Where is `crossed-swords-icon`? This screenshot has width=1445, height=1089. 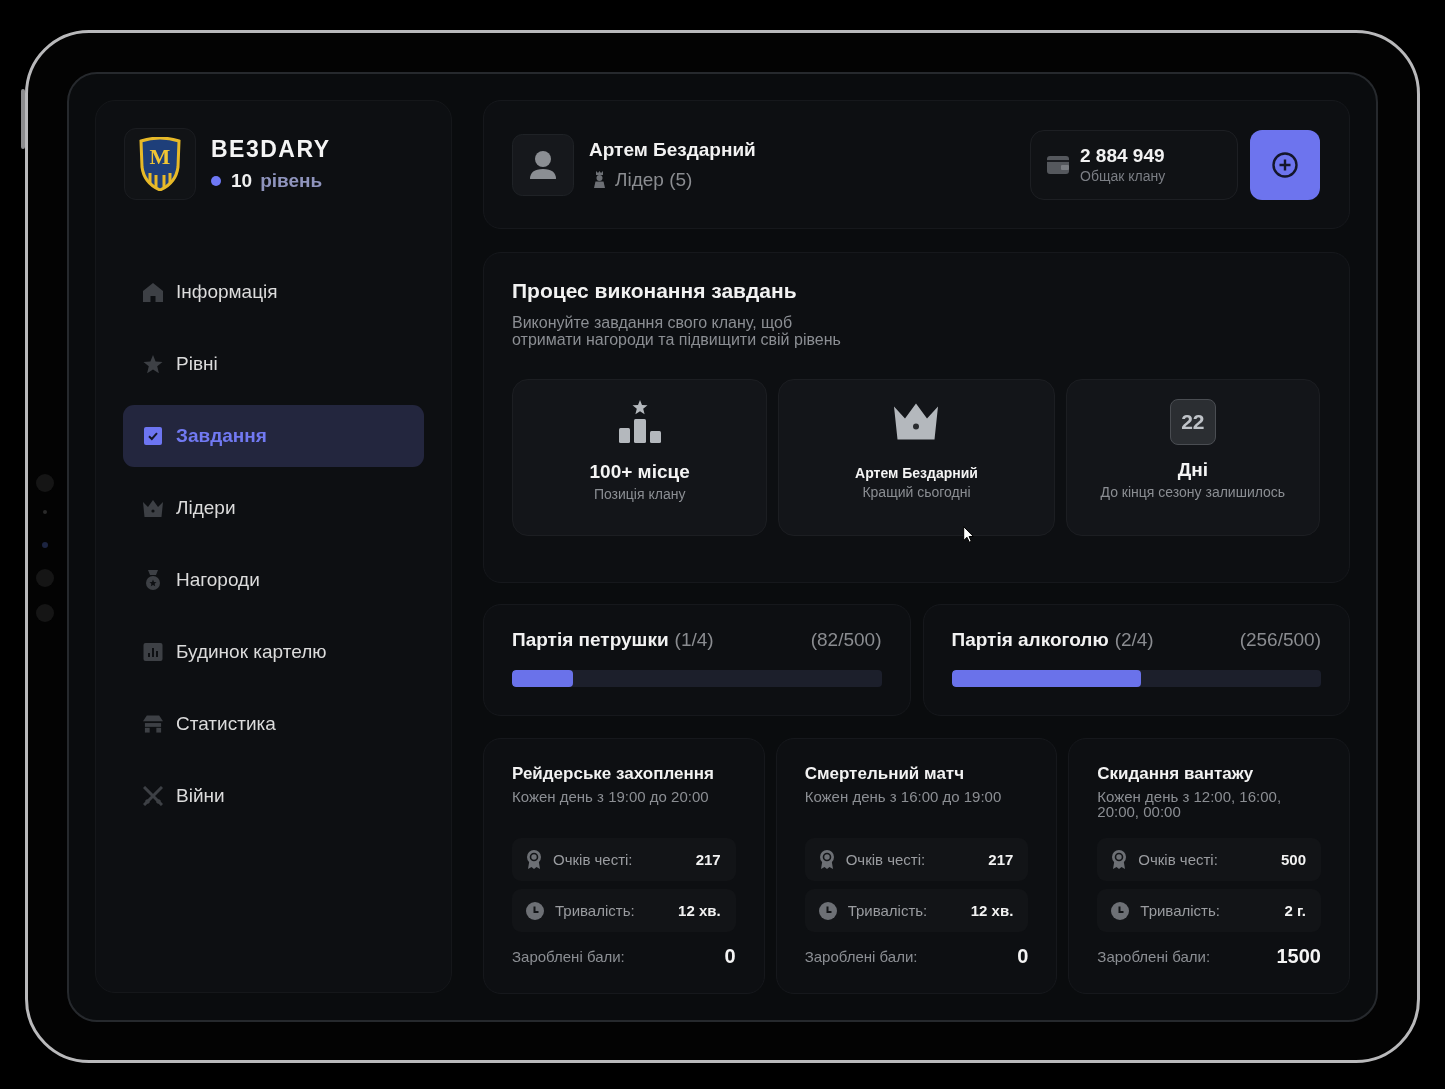
crossed-swords-icon is located at coordinates (153, 796).